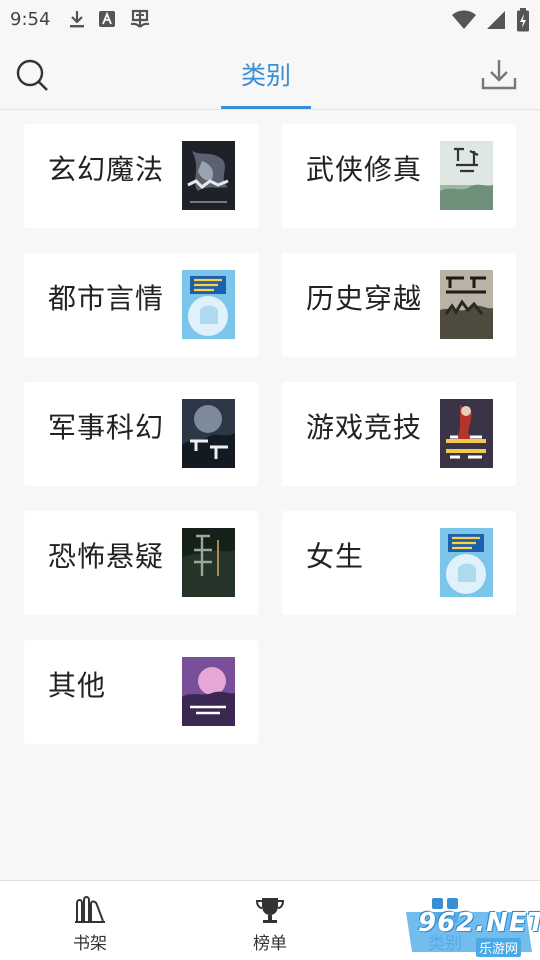 The height and width of the screenshot is (960, 540). Describe the element at coordinates (266, 107) in the screenshot. I see `tab-underline` at that location.